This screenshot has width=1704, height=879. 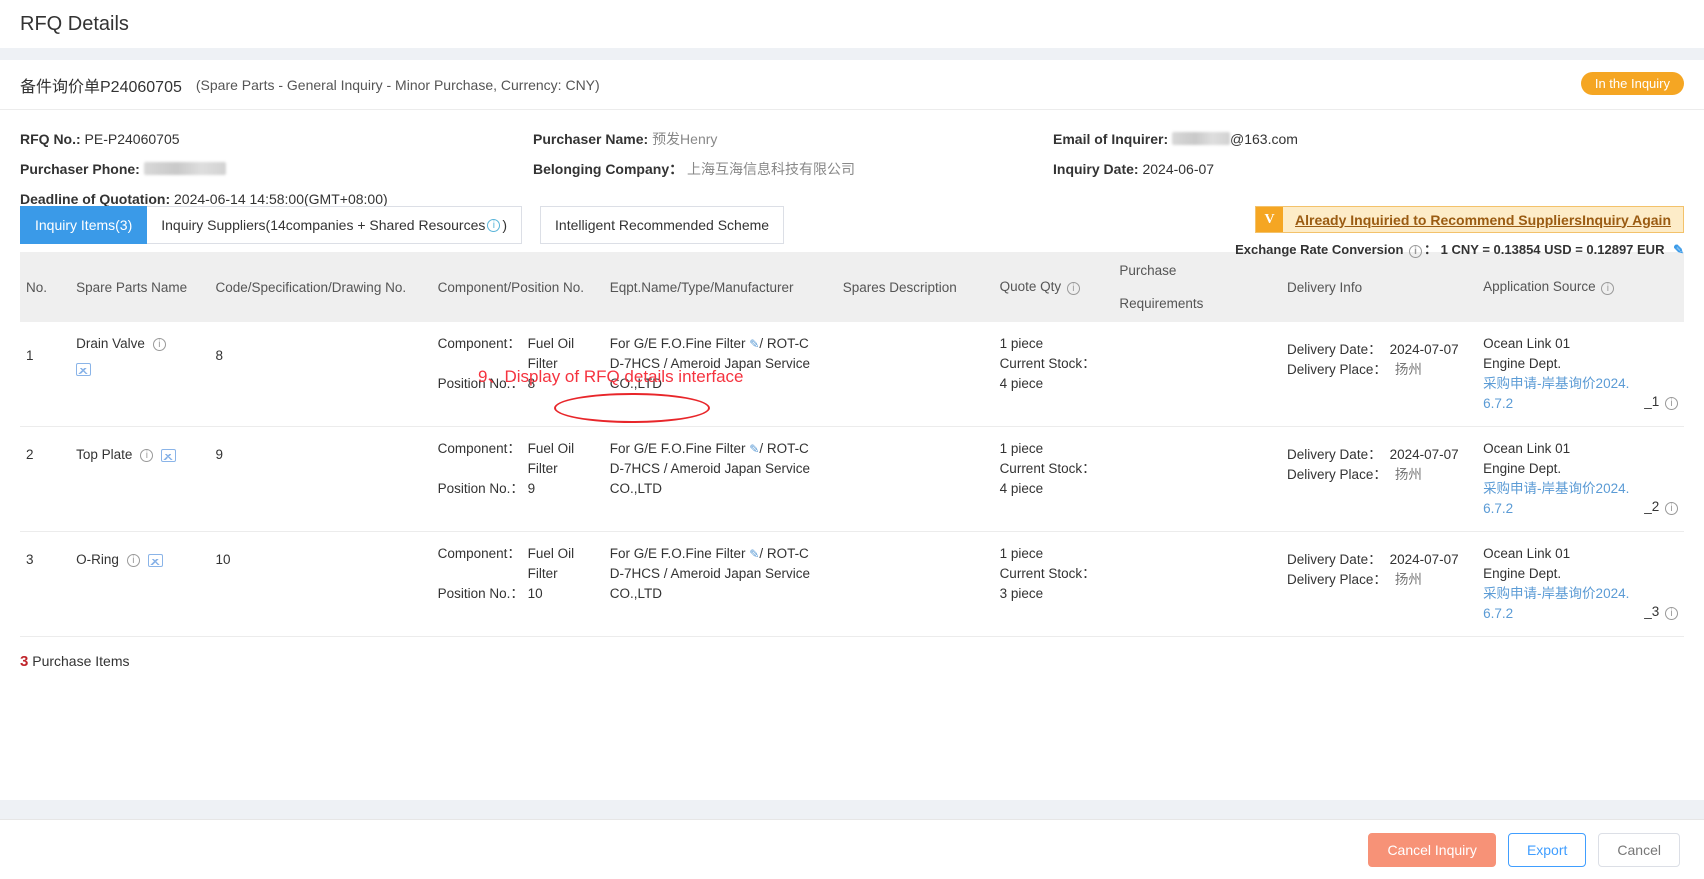 What do you see at coordinates (677, 448) in the screenshot?
I see `eqpt-line1: For G/E F.O.Fine Filter` at bounding box center [677, 448].